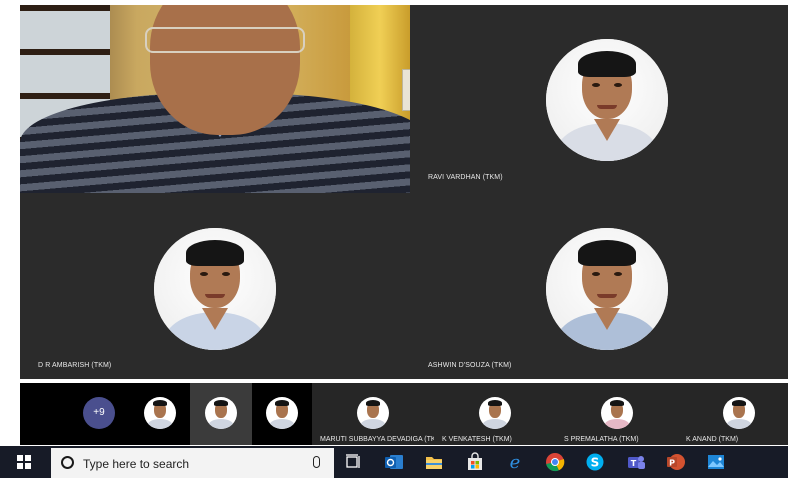  I want to click on person-head, so click(225, 70).